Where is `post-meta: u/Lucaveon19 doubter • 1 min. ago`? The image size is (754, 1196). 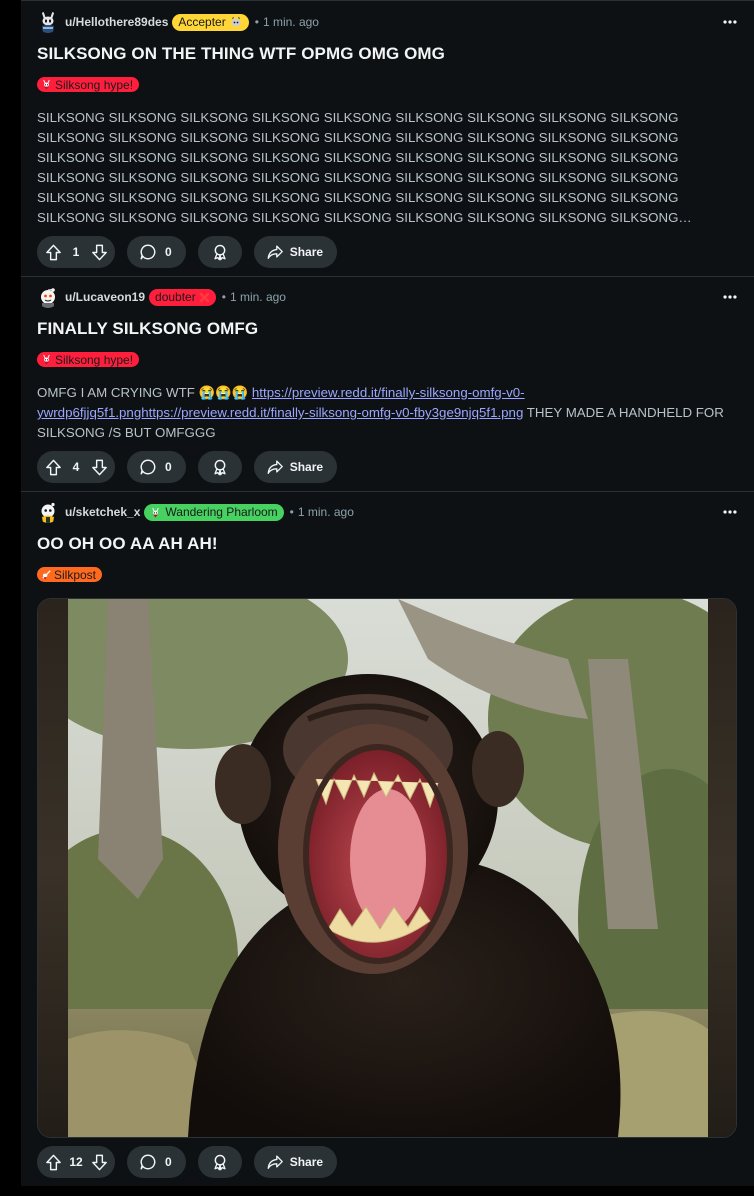 post-meta: u/Lucaveon19 doubter • 1 min. ago is located at coordinates (161, 297).